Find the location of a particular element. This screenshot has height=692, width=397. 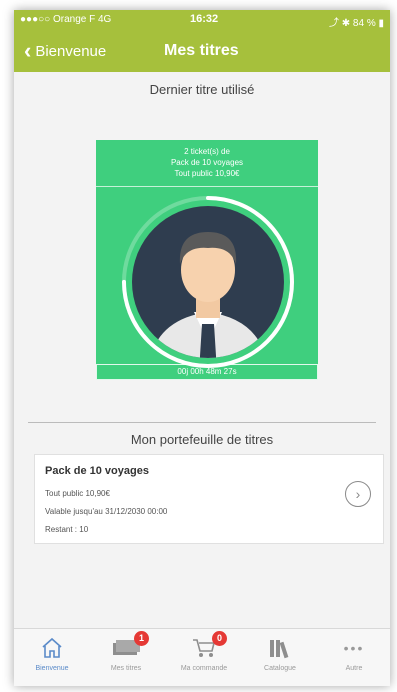

ticket-divider is located at coordinates (207, 186).